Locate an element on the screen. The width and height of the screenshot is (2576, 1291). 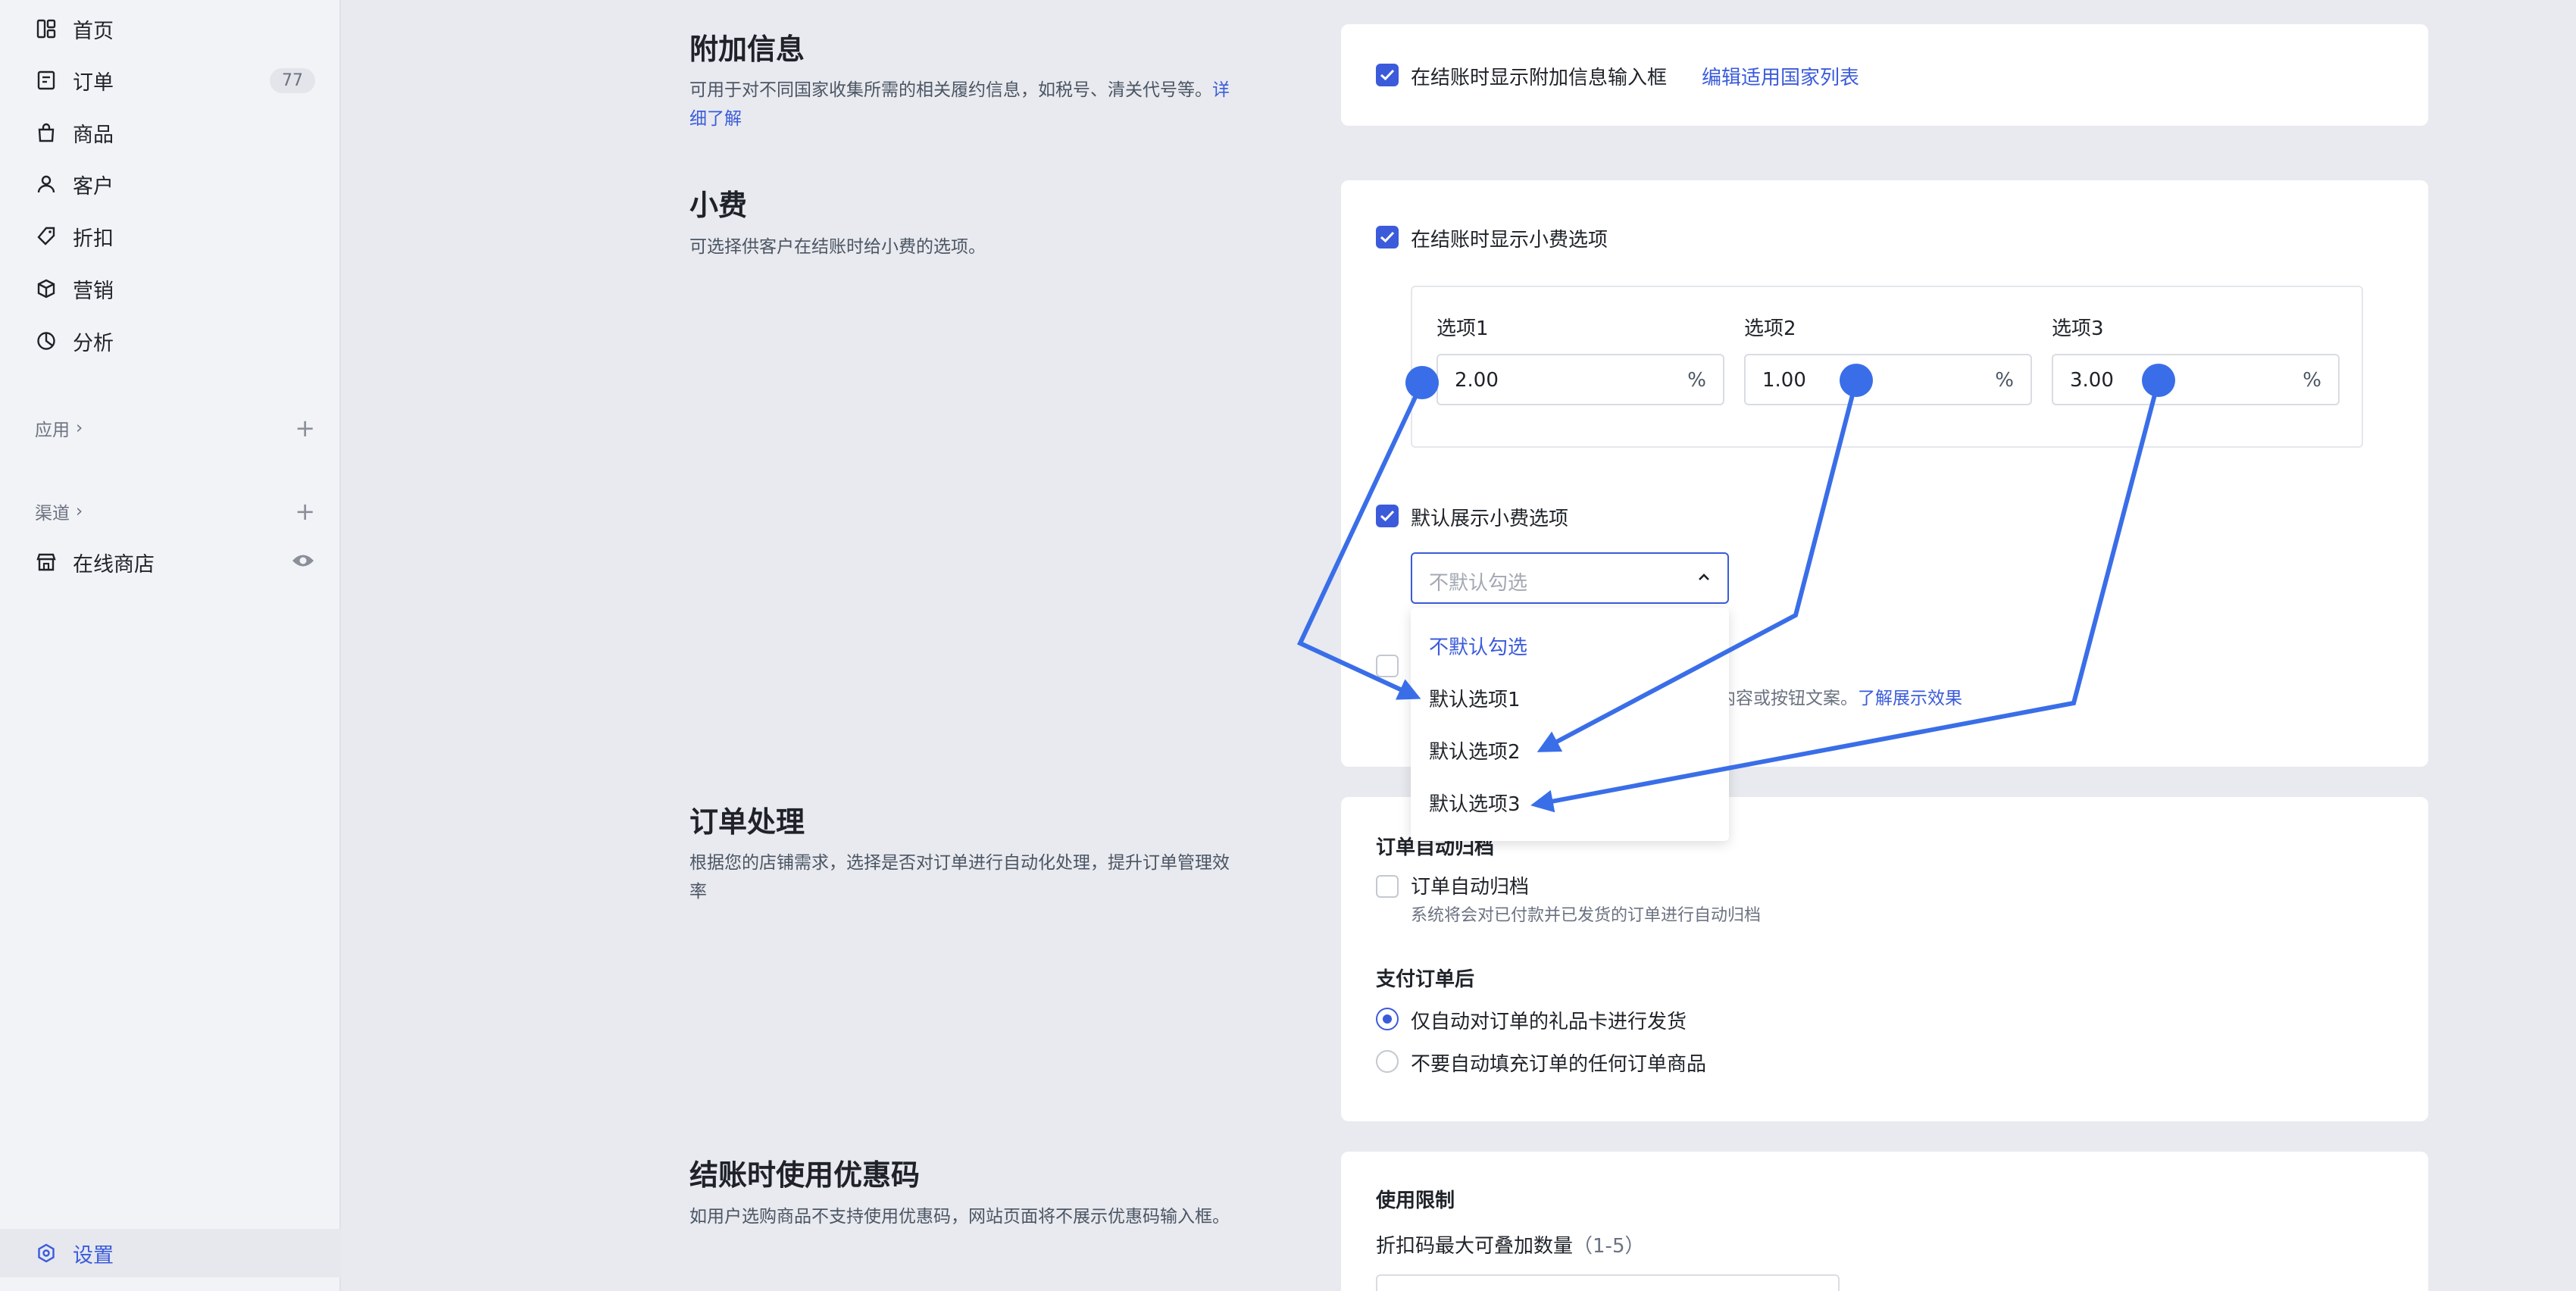
learn-display-link: 了解展示效果 is located at coordinates (1910, 698).